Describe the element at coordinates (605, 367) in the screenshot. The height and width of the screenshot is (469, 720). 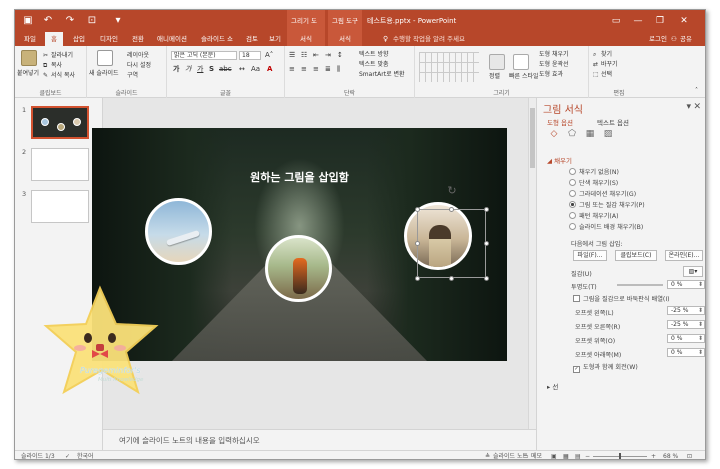
I see `rotate-with-shape-checkbox: 도형과 함께 회전(W)` at that location.